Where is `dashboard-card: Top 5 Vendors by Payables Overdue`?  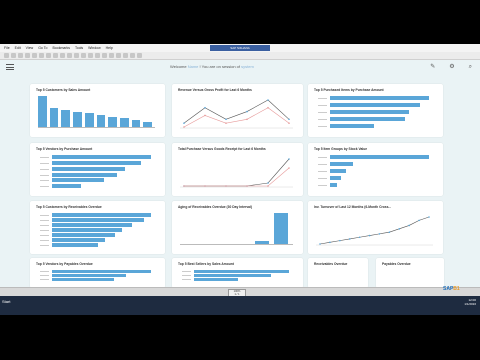
dashboard-card: Top 5 Vendors by Payables Overdue is located at coordinates (97, 273).